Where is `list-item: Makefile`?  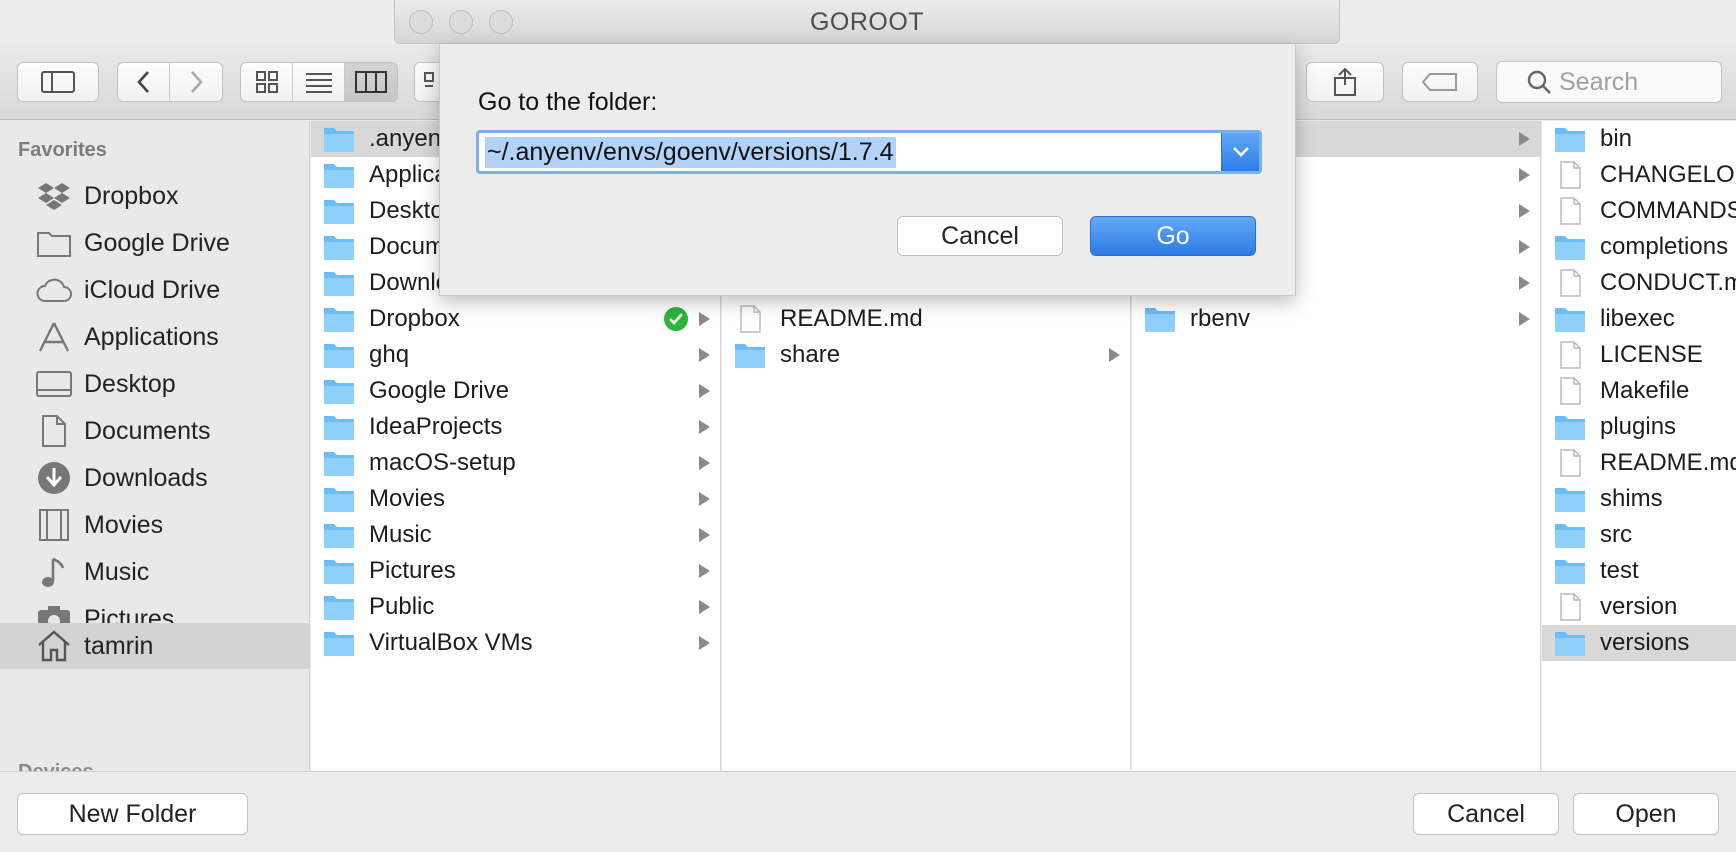 list-item: Makefile is located at coordinates (1639, 391).